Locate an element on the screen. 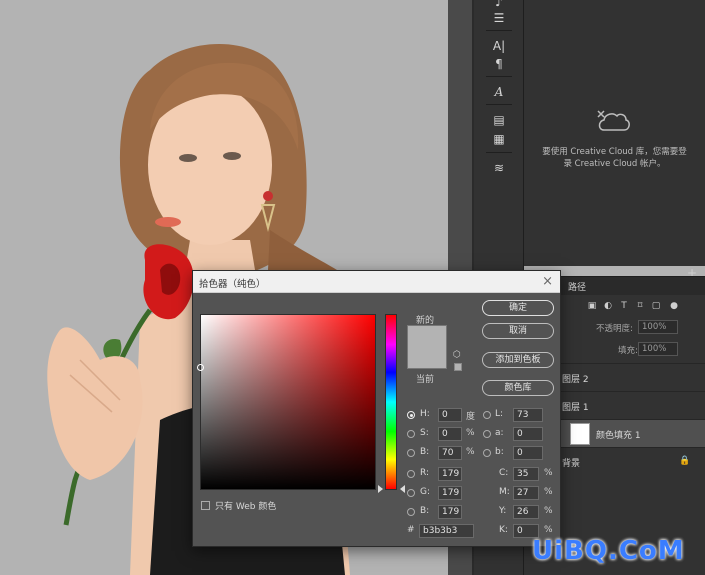  field-row-lab-b: b: 0 is located at coordinates (520, 453).